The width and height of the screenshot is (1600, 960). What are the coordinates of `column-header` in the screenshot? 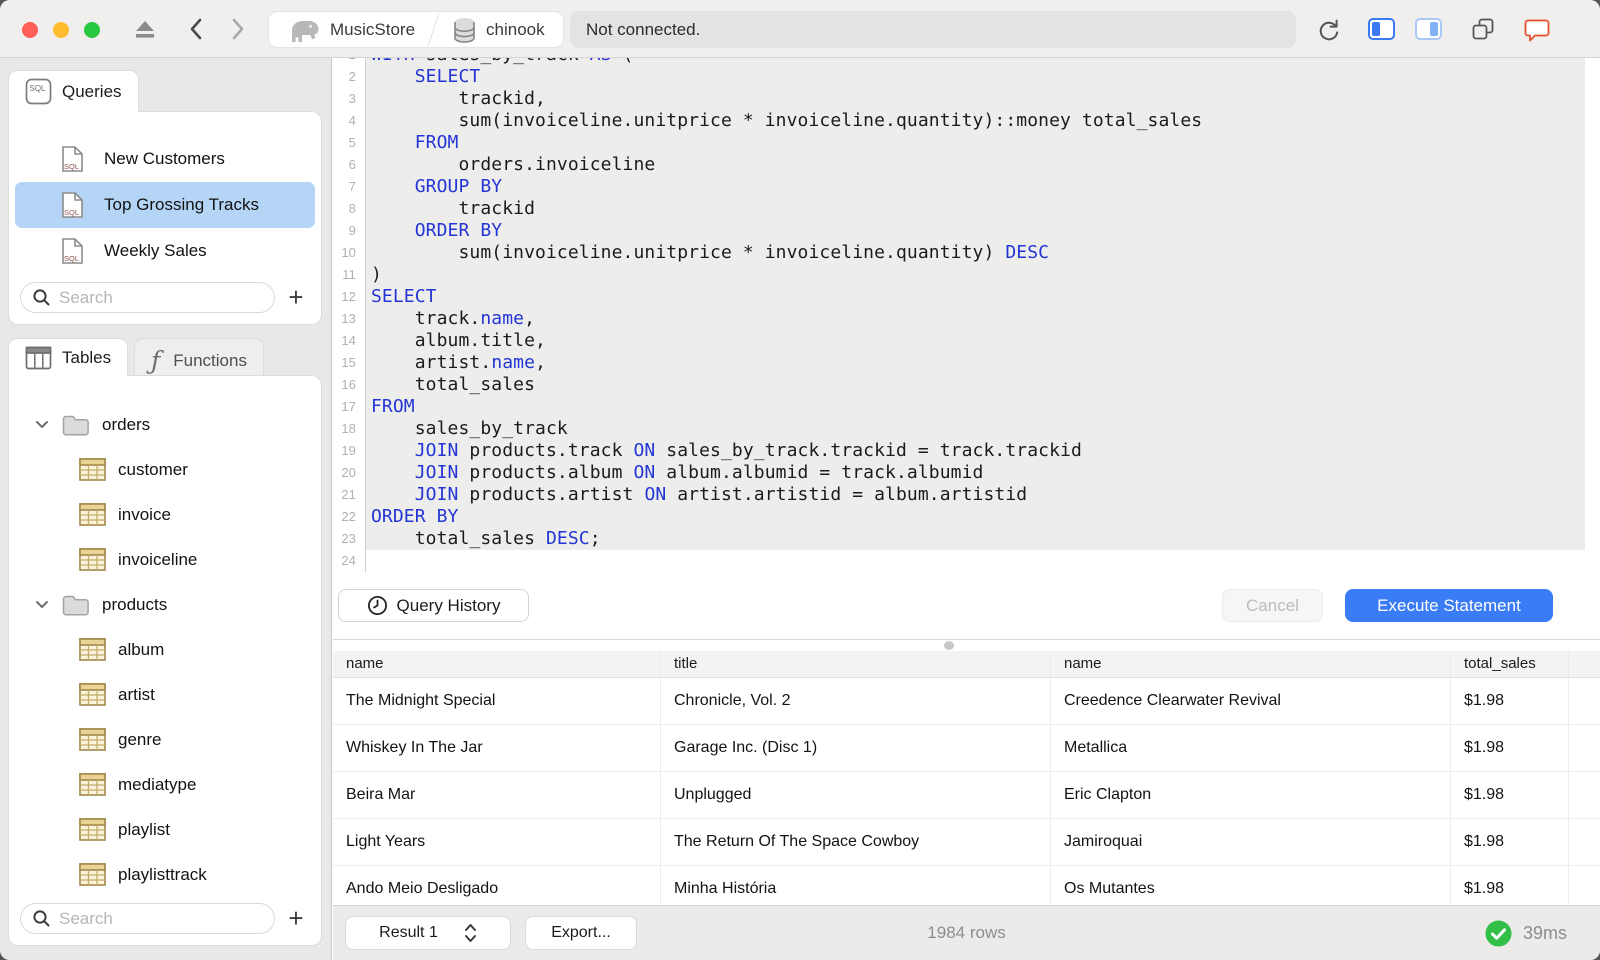 It's located at (1584, 664).